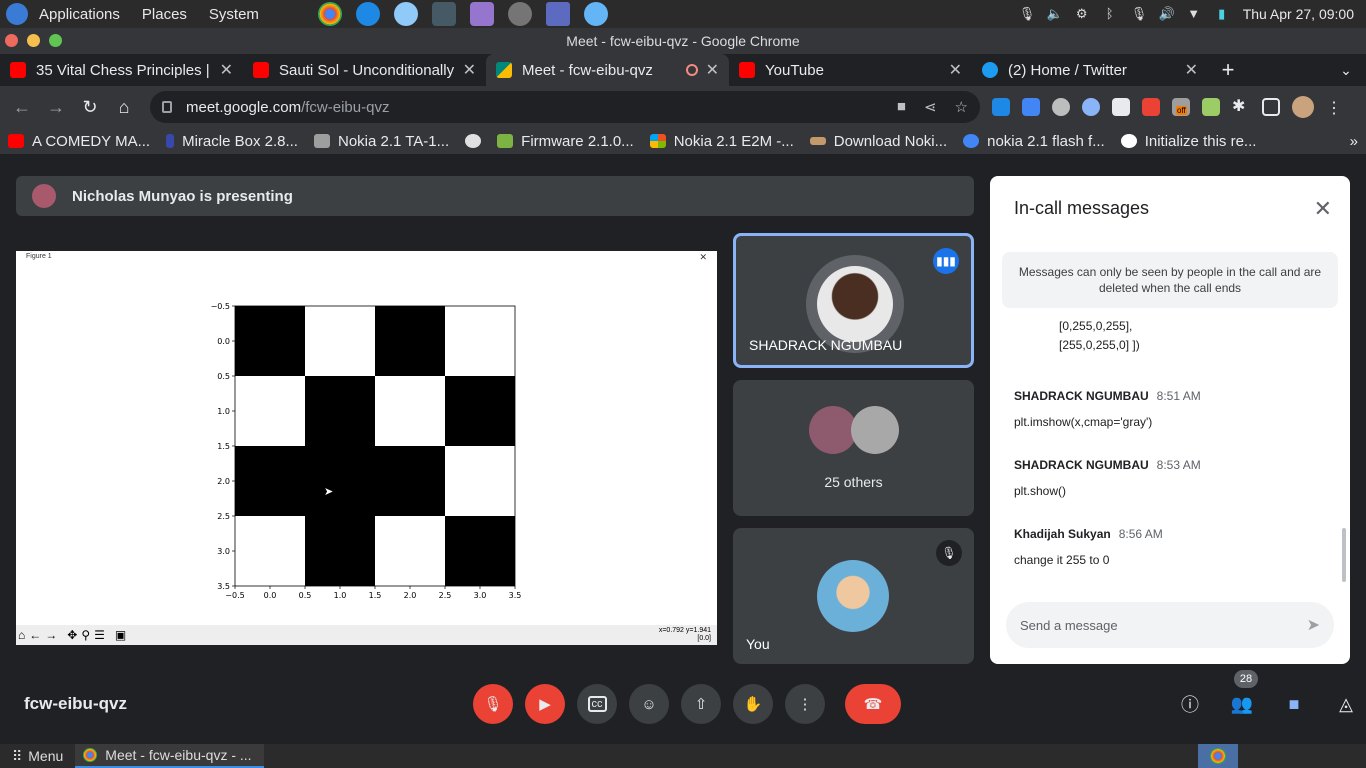 This screenshot has width=1366, height=768. Describe the element at coordinates (1167, 14) in the screenshot. I see `speaker-icon: 🔊` at that location.